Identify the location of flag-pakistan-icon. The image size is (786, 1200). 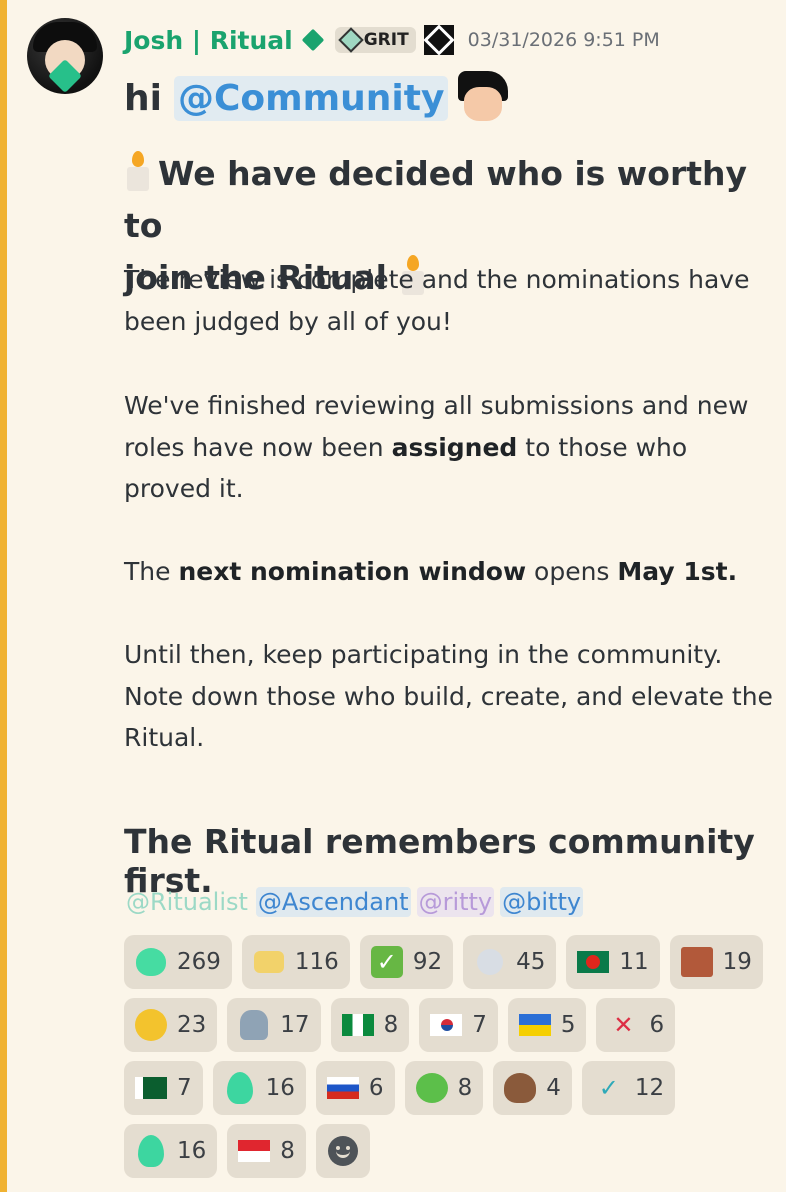
(151, 1088).